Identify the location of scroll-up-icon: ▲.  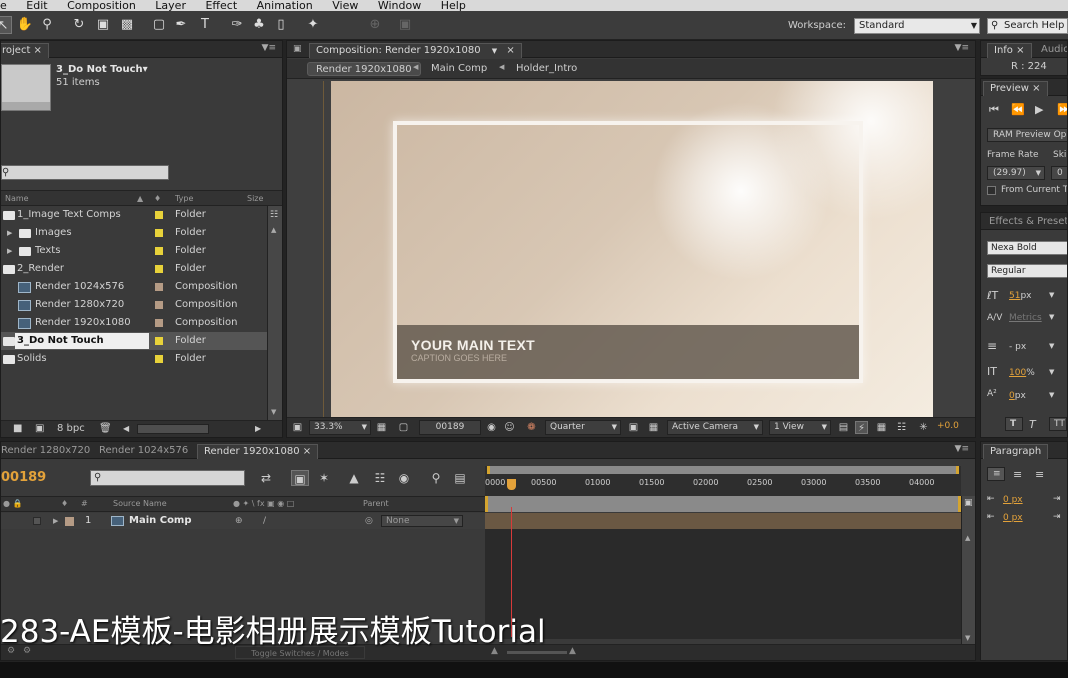
(967, 538).